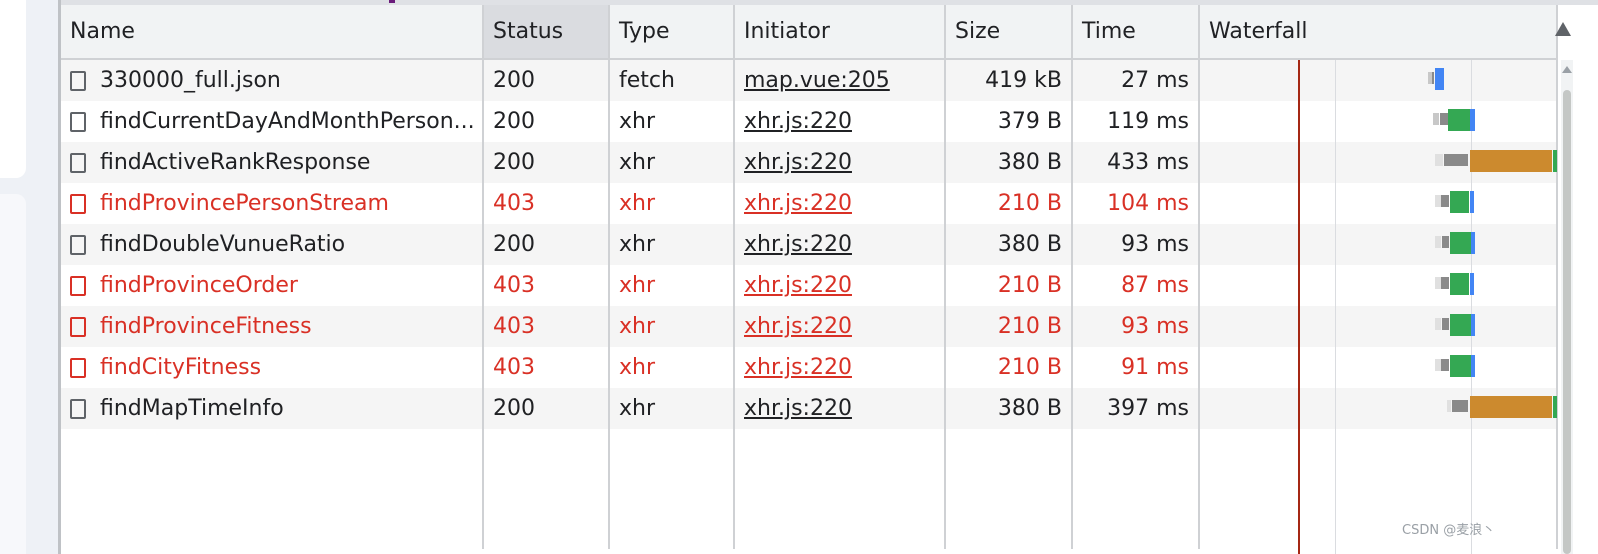 The width and height of the screenshot is (1598, 554). What do you see at coordinates (672, 32) in the screenshot?
I see `column-header-type: Type` at bounding box center [672, 32].